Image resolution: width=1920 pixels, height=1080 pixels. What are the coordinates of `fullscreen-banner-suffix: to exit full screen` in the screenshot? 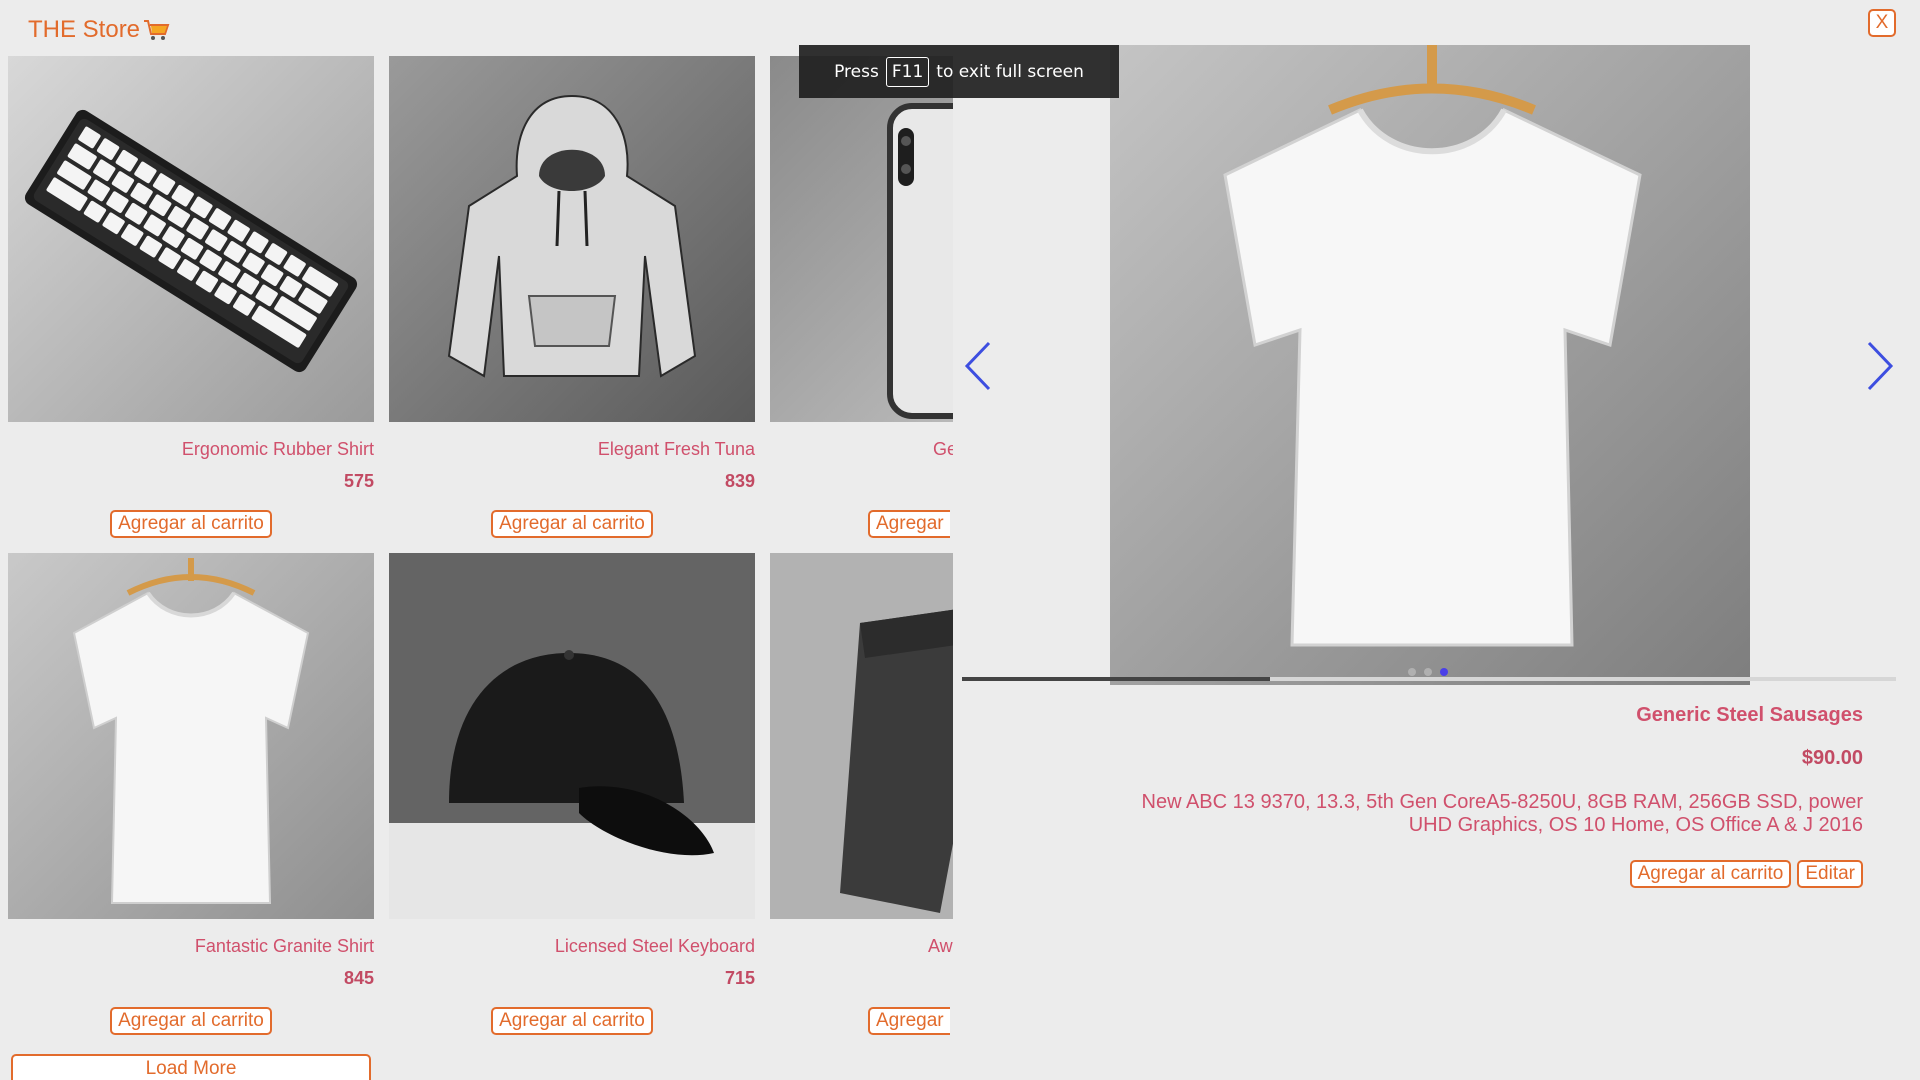 It's located at (1010, 71).